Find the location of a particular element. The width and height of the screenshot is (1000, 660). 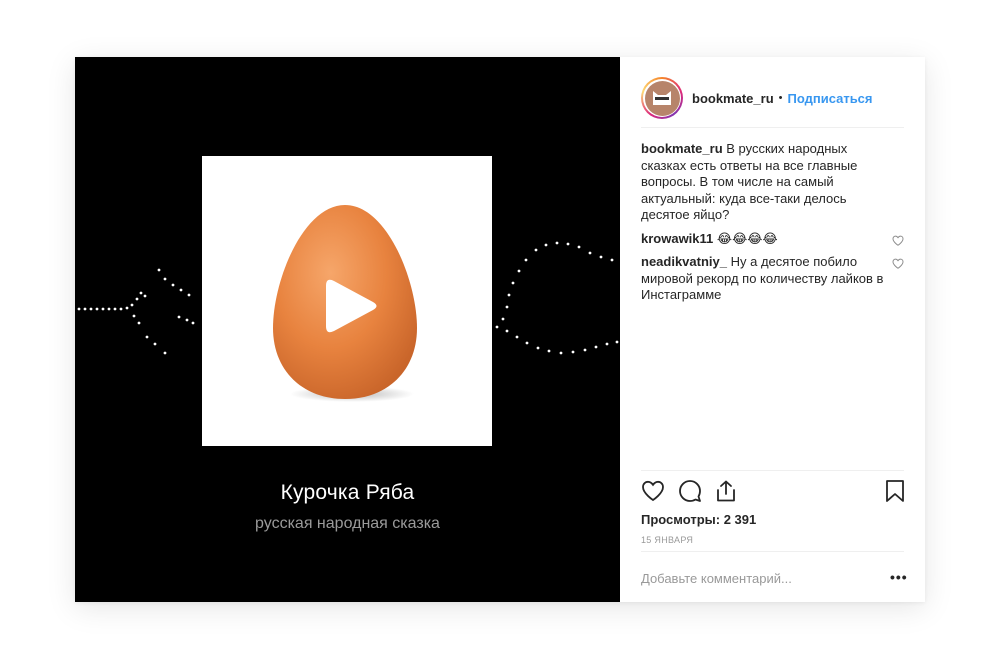

book-cover is located at coordinates (347, 301).